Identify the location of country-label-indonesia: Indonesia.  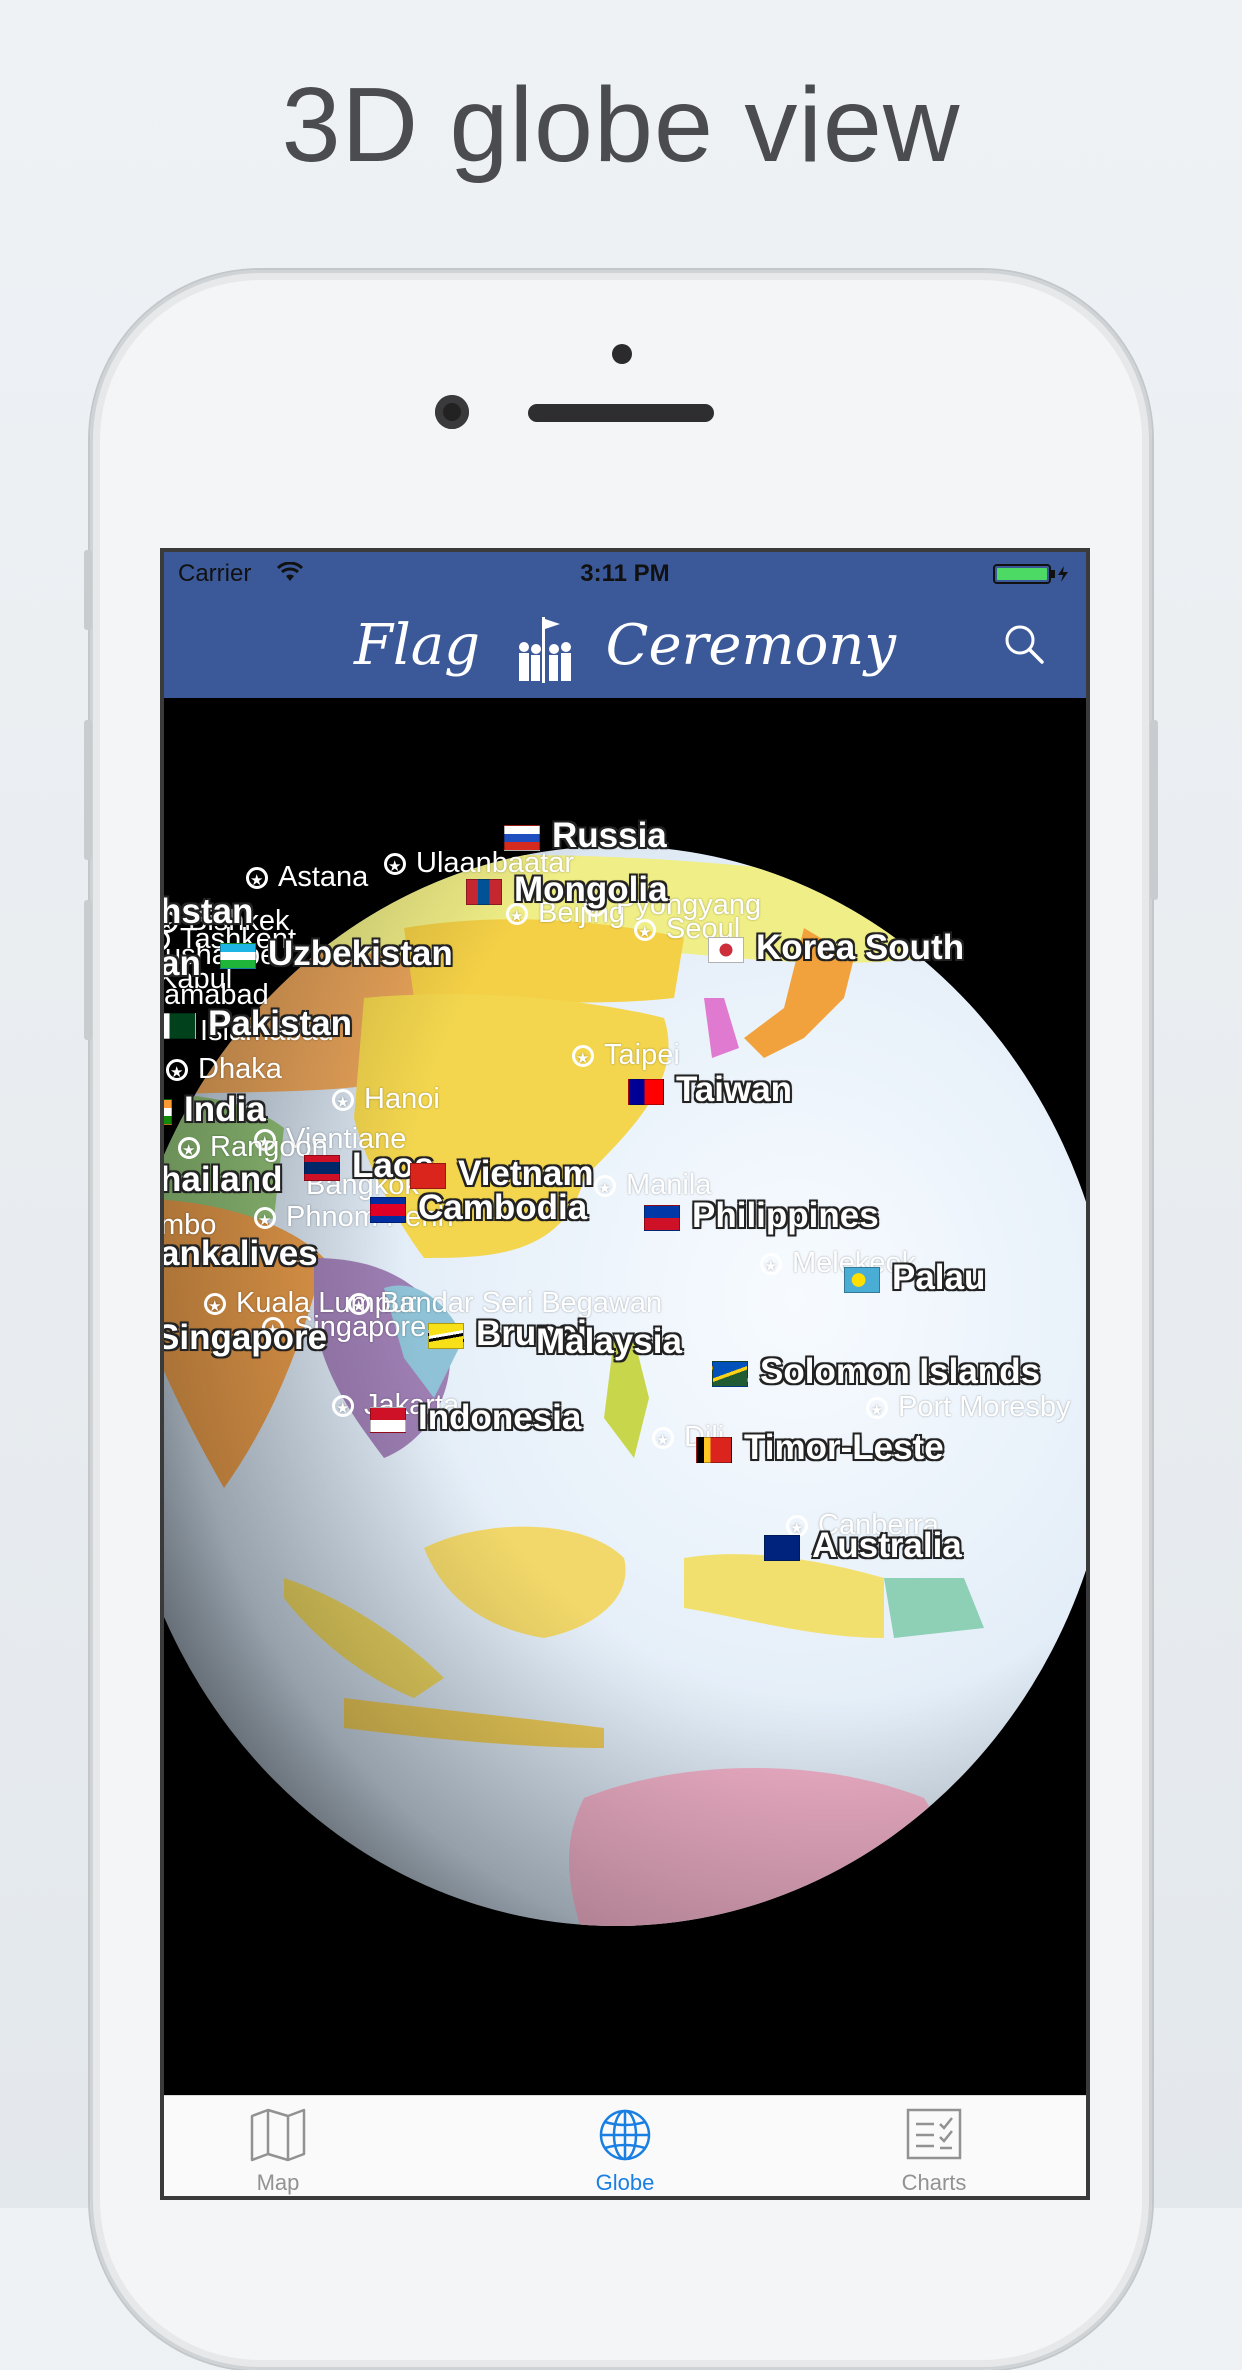
(475, 1418).